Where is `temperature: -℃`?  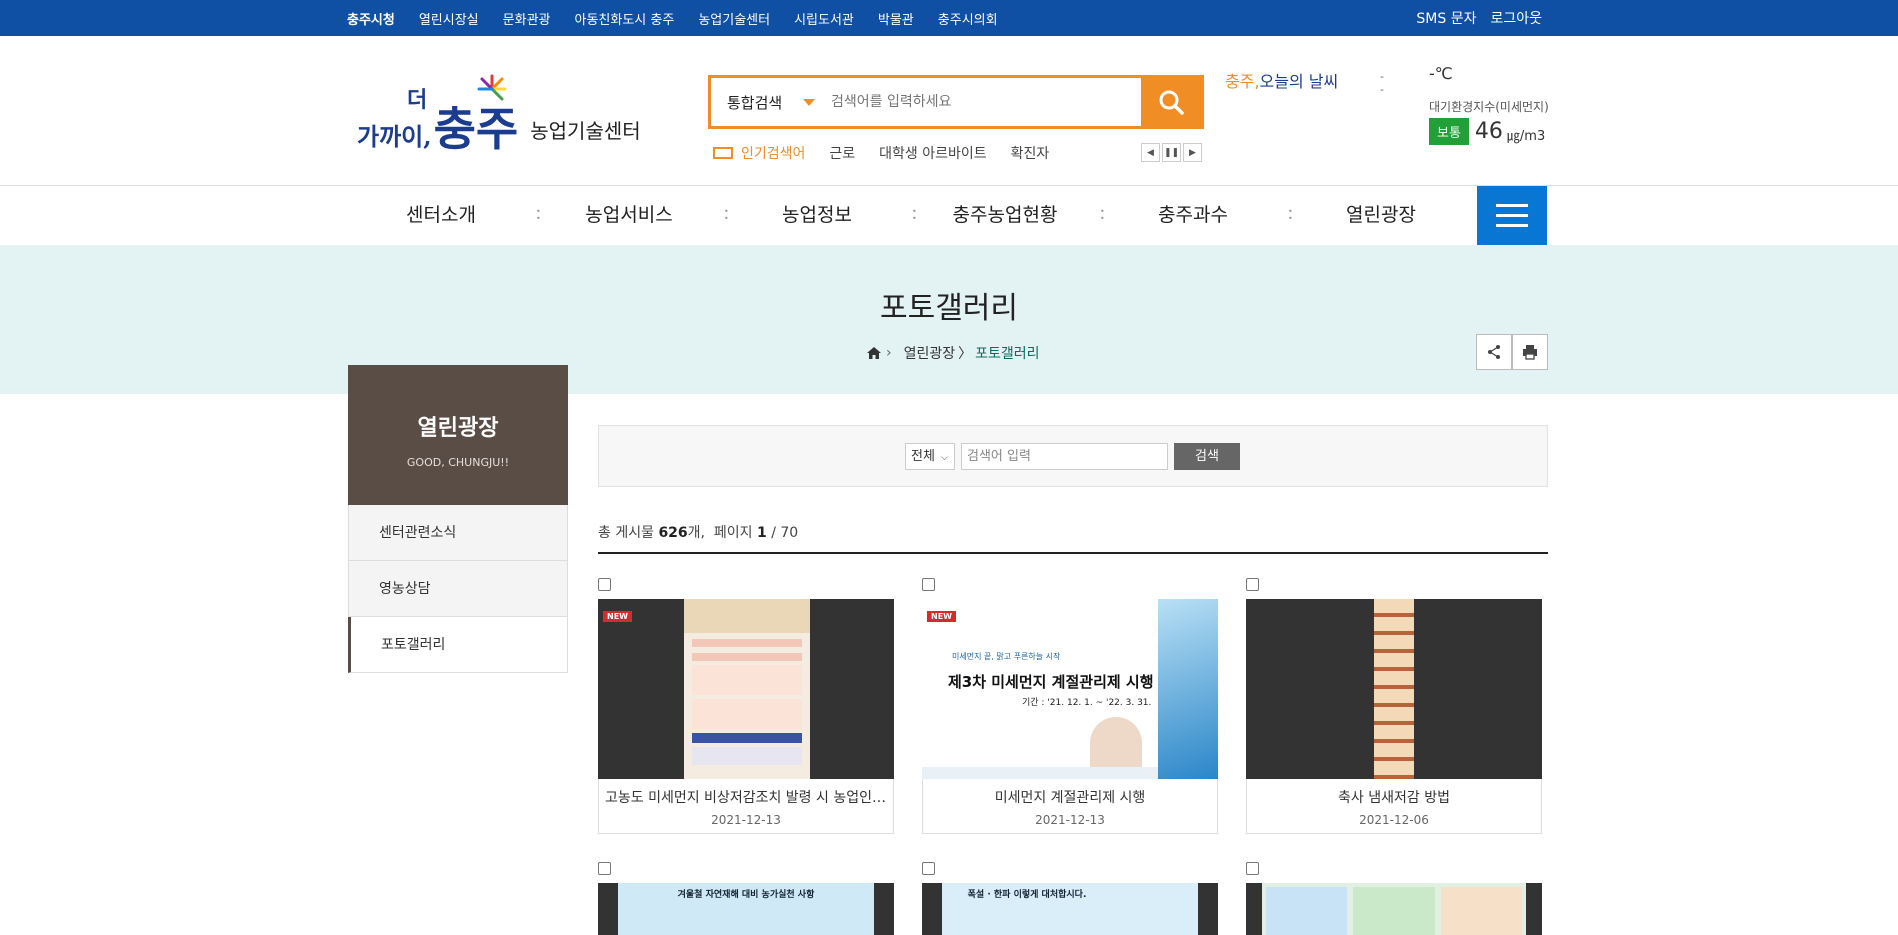
temperature: -℃ is located at coordinates (1441, 73).